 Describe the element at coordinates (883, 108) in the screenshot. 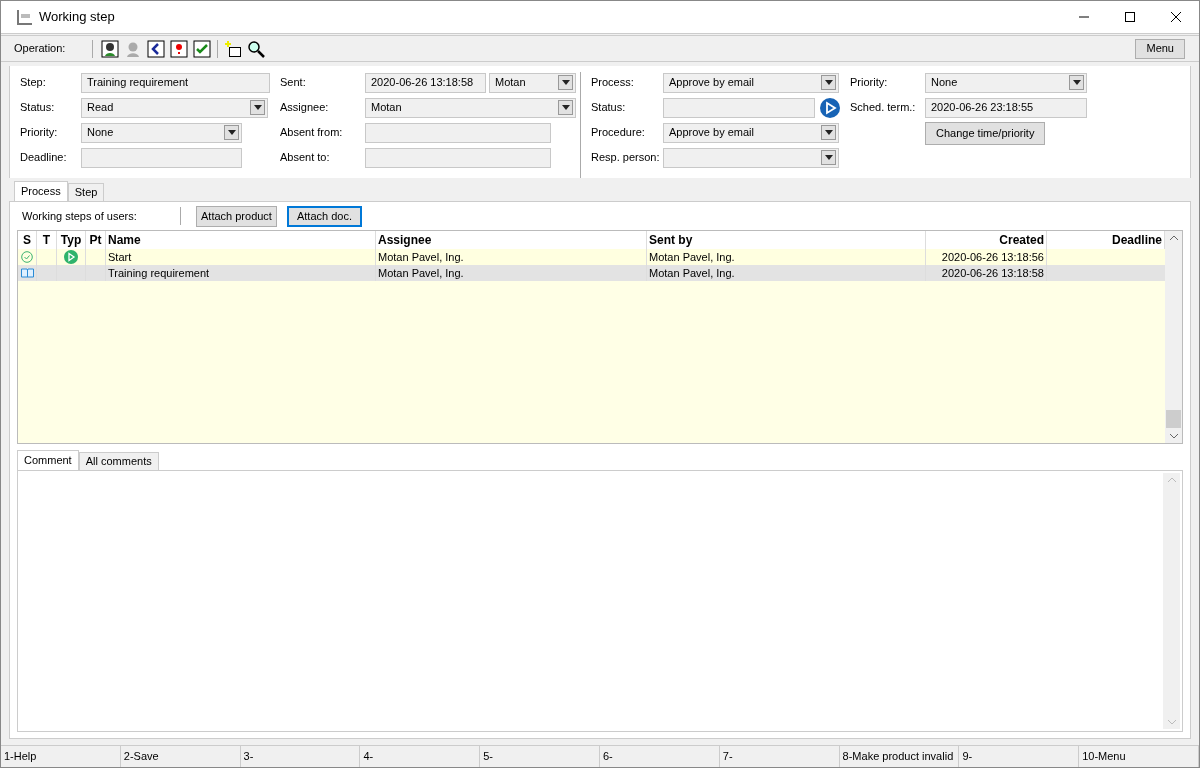

I see `field-label: Sched. term.:` at that location.